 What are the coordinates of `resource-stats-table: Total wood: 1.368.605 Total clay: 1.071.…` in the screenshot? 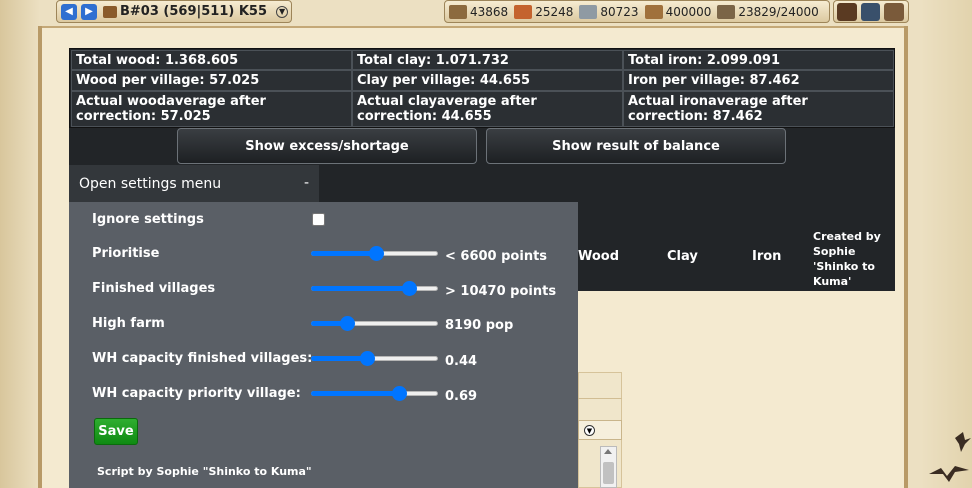 It's located at (482, 88).